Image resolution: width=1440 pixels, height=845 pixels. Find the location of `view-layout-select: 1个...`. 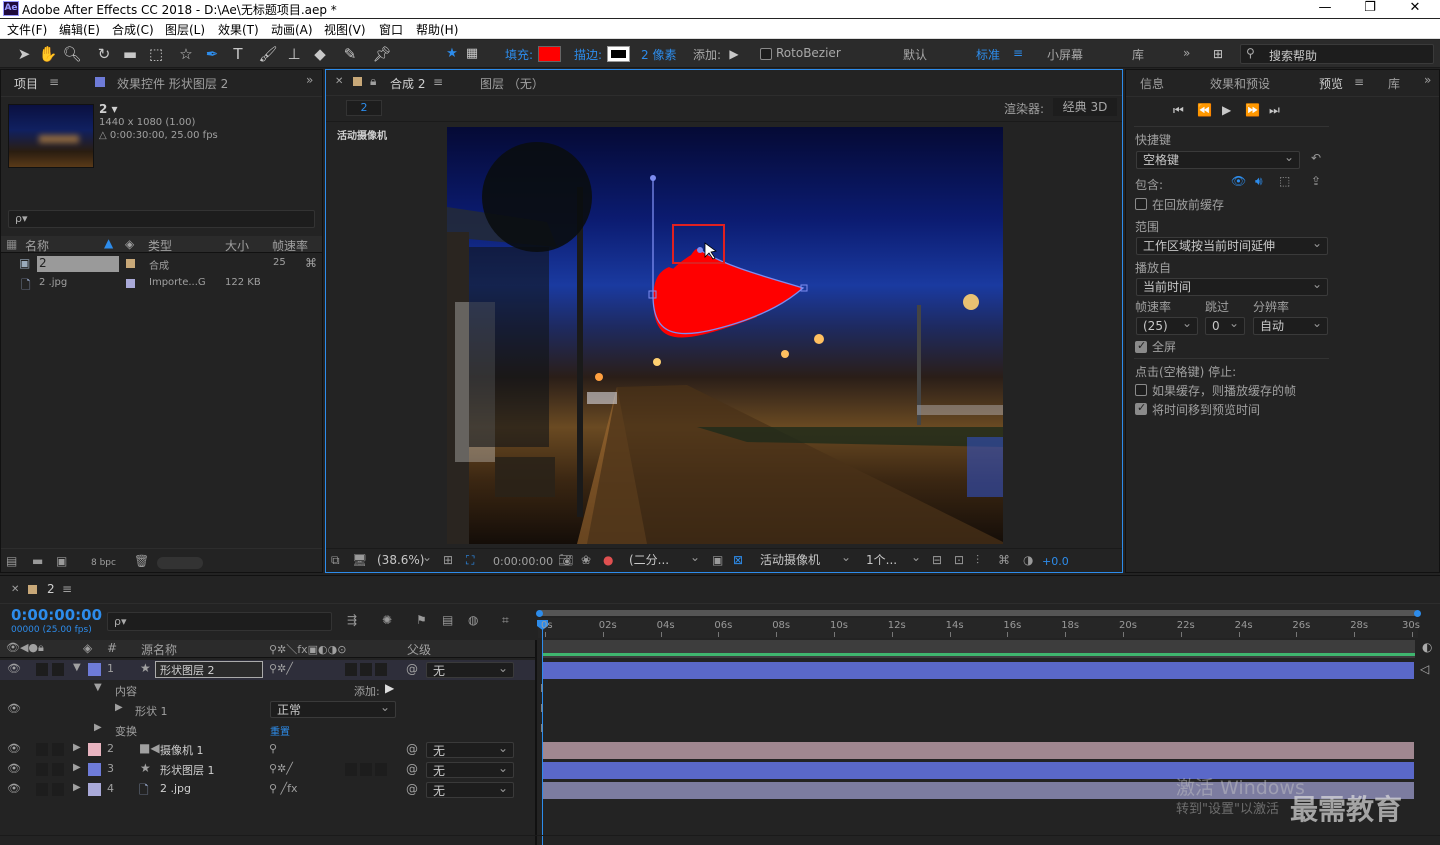

view-layout-select: 1个... is located at coordinates (893, 560).